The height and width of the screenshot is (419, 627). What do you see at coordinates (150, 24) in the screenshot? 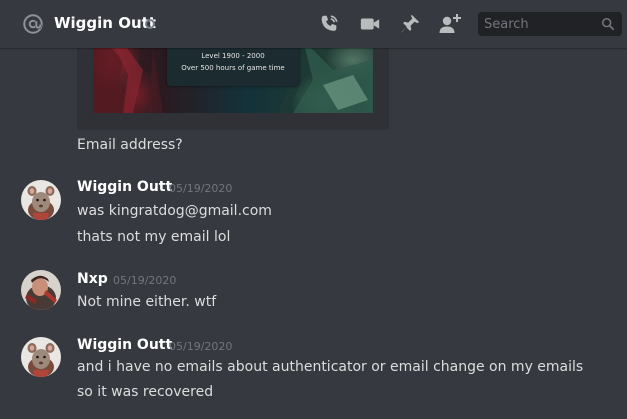
I see `status-indicator` at bounding box center [150, 24].